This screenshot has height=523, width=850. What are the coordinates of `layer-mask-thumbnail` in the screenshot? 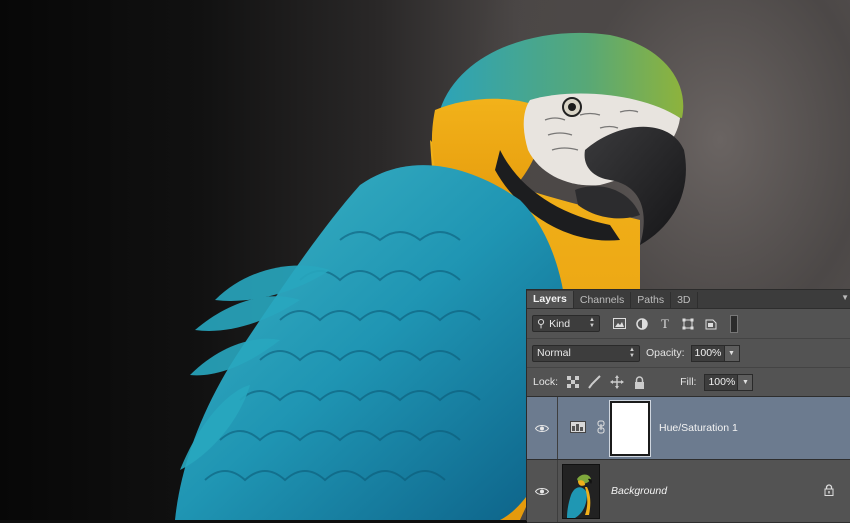 It's located at (630, 428).